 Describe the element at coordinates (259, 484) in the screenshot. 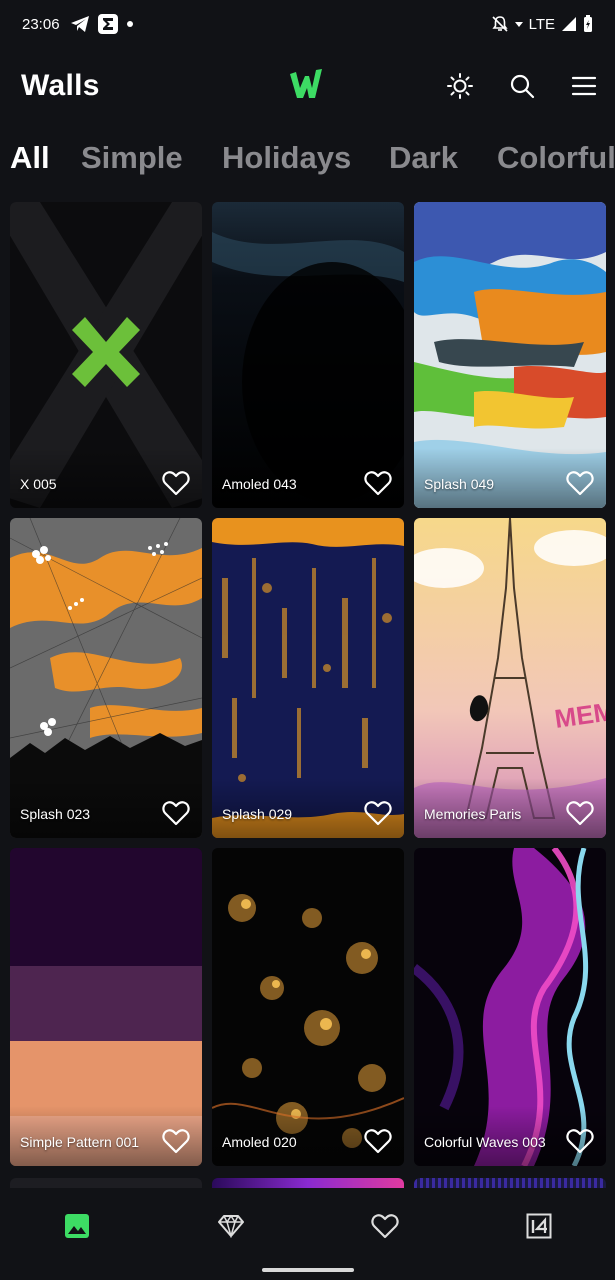

I see `wallpaper-name: Amoled 043` at that location.